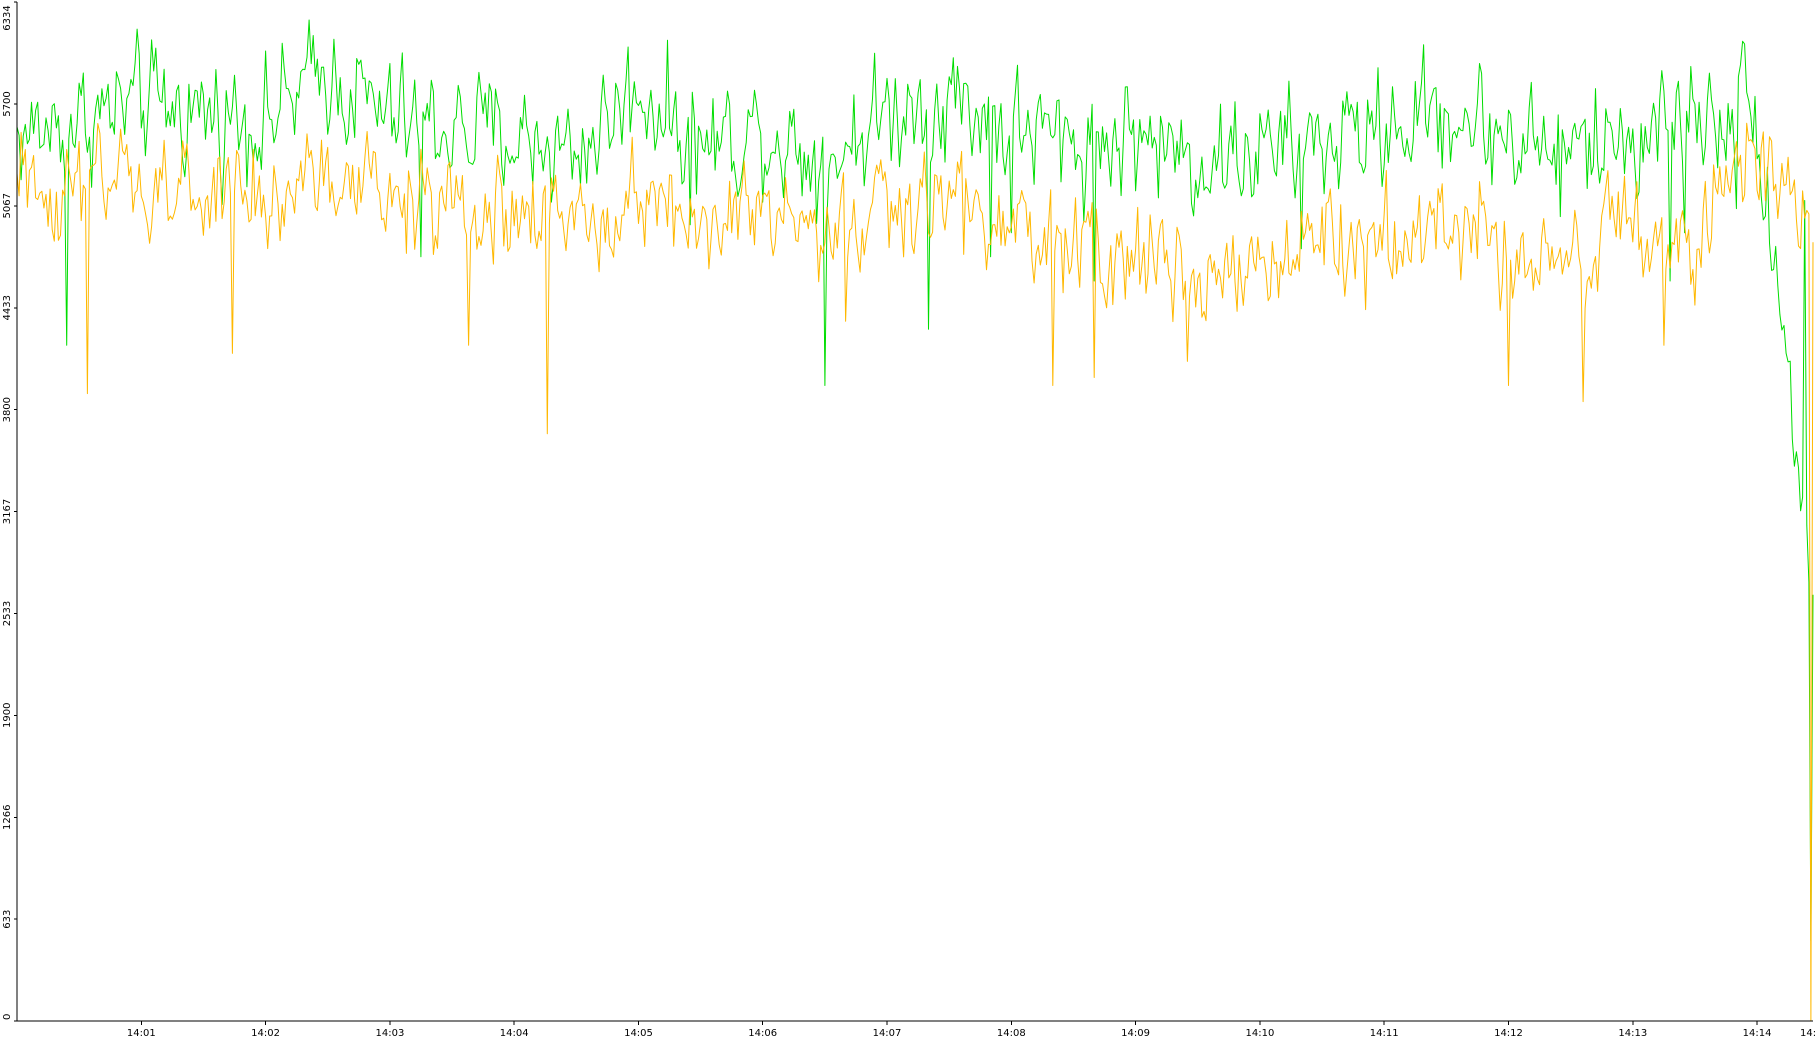 This screenshot has height=1039, width=1815. I want to click on x-tick-label: 14:08, so click(1011, 1033).